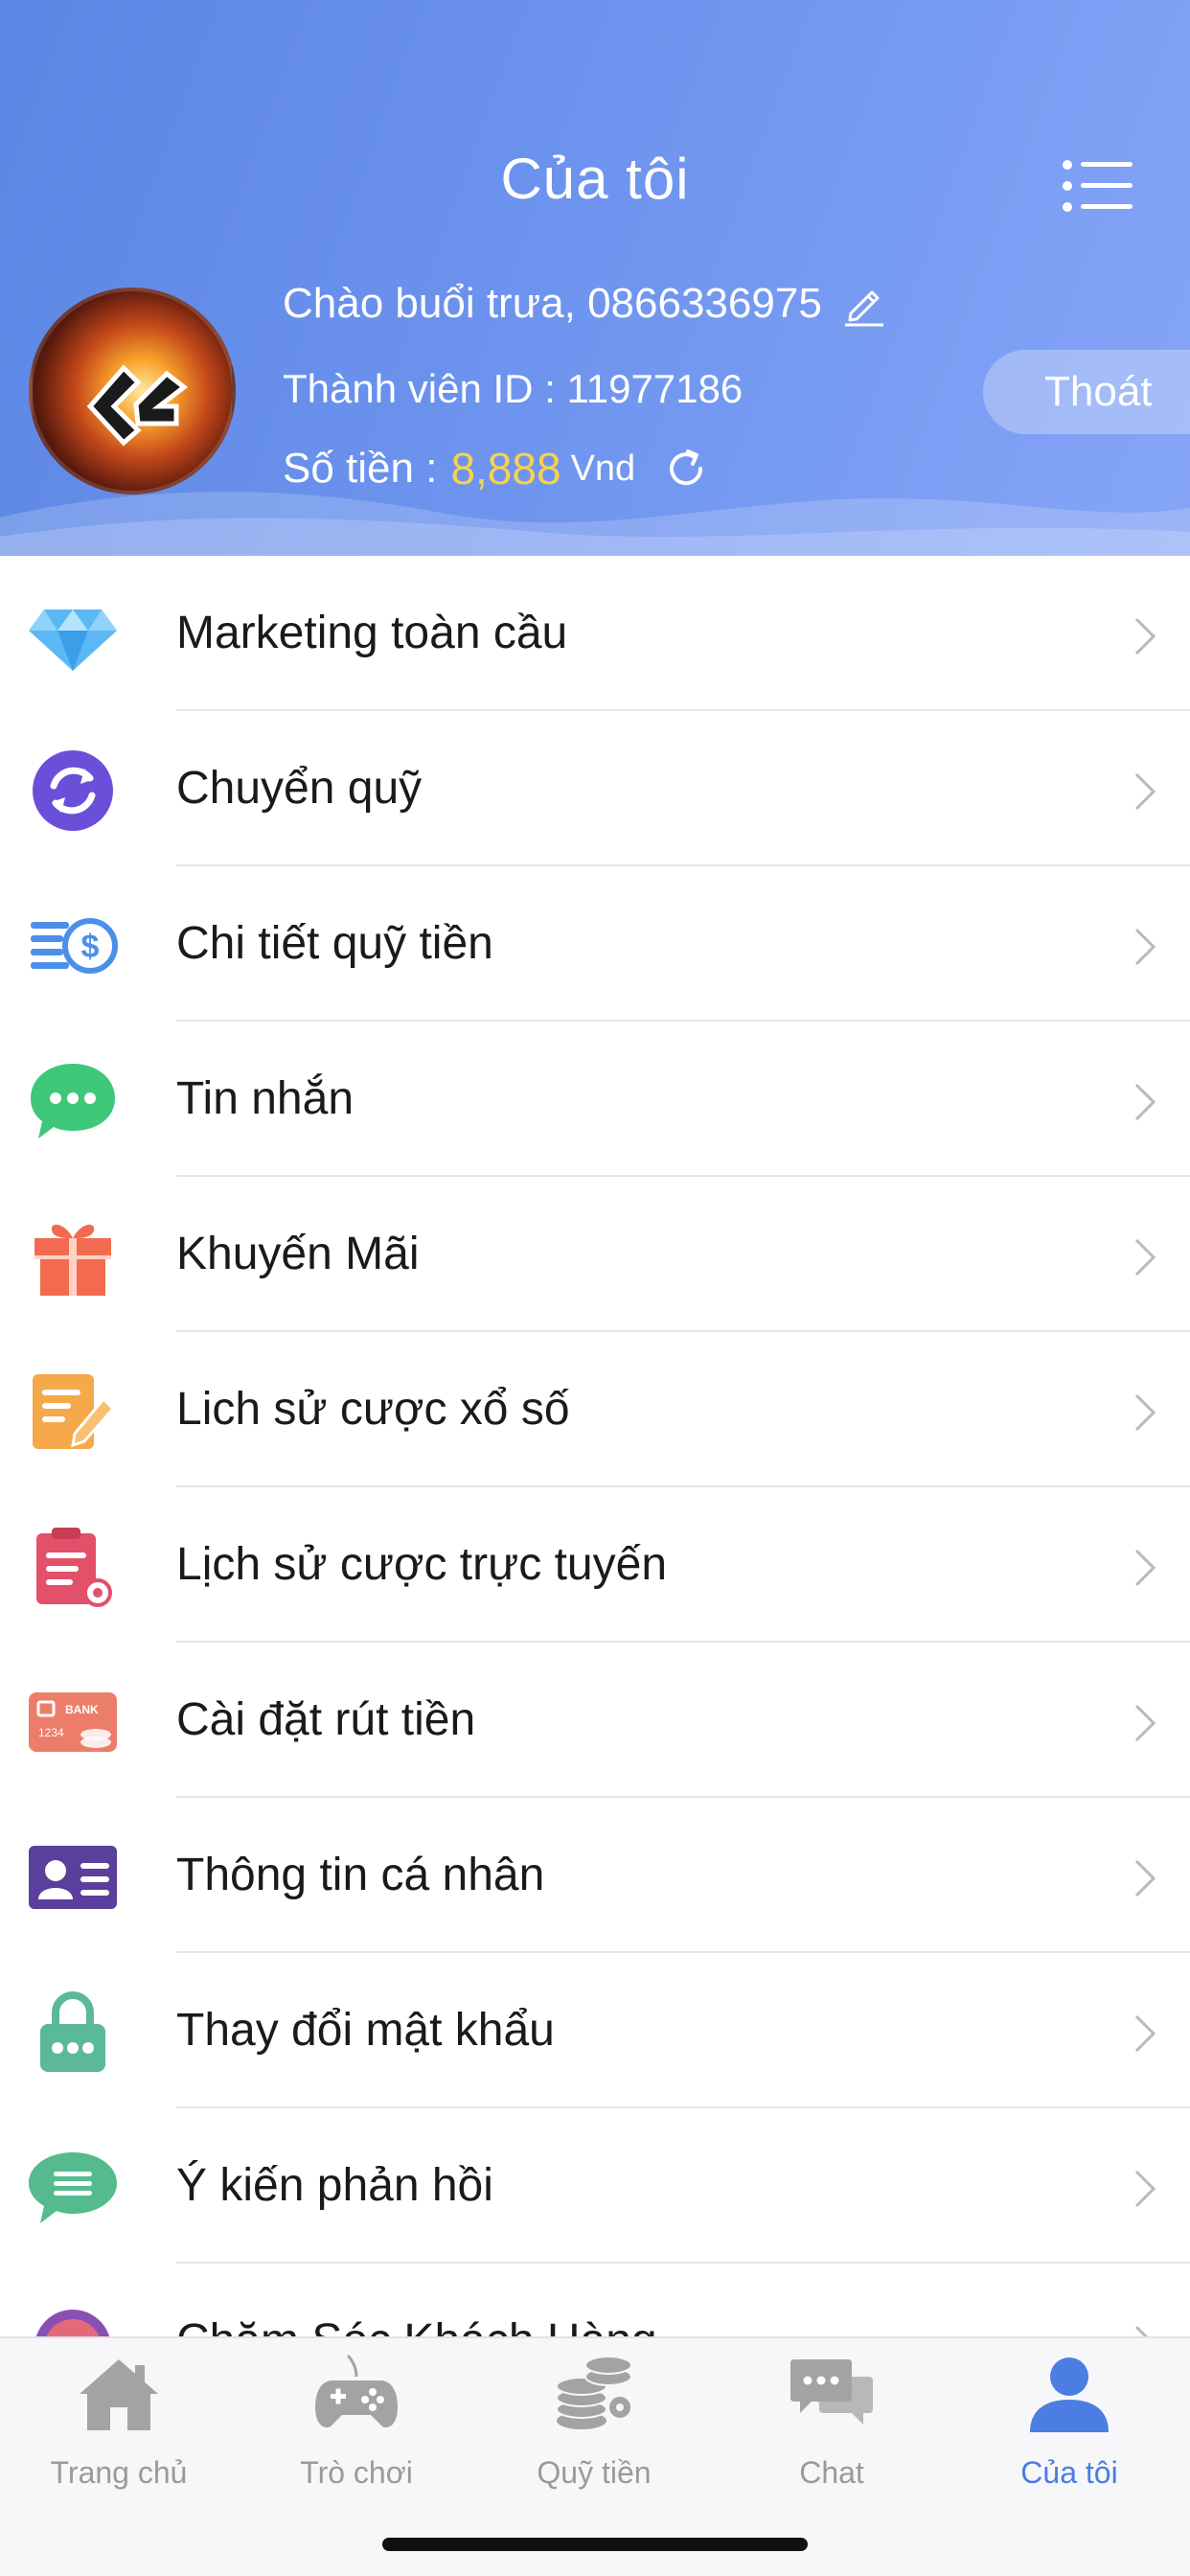 This screenshot has width=1190, height=2576. Describe the element at coordinates (595, 633) in the screenshot. I see `menu-item-marketing: Marketing toàn cầu` at that location.